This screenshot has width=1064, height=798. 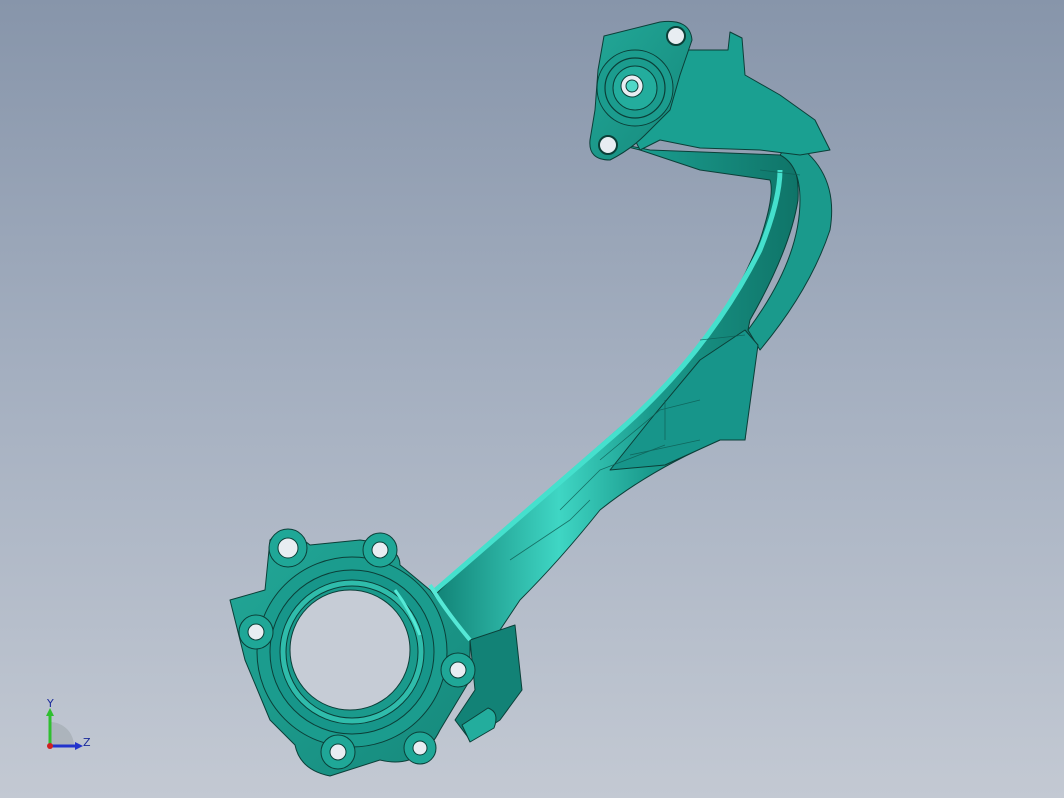 I want to click on triad-origin, so click(x=50, y=746).